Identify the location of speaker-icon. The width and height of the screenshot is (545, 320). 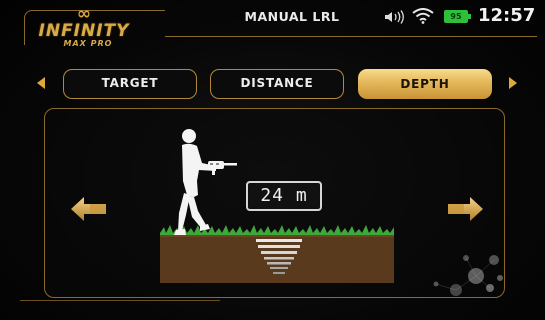
(394, 17).